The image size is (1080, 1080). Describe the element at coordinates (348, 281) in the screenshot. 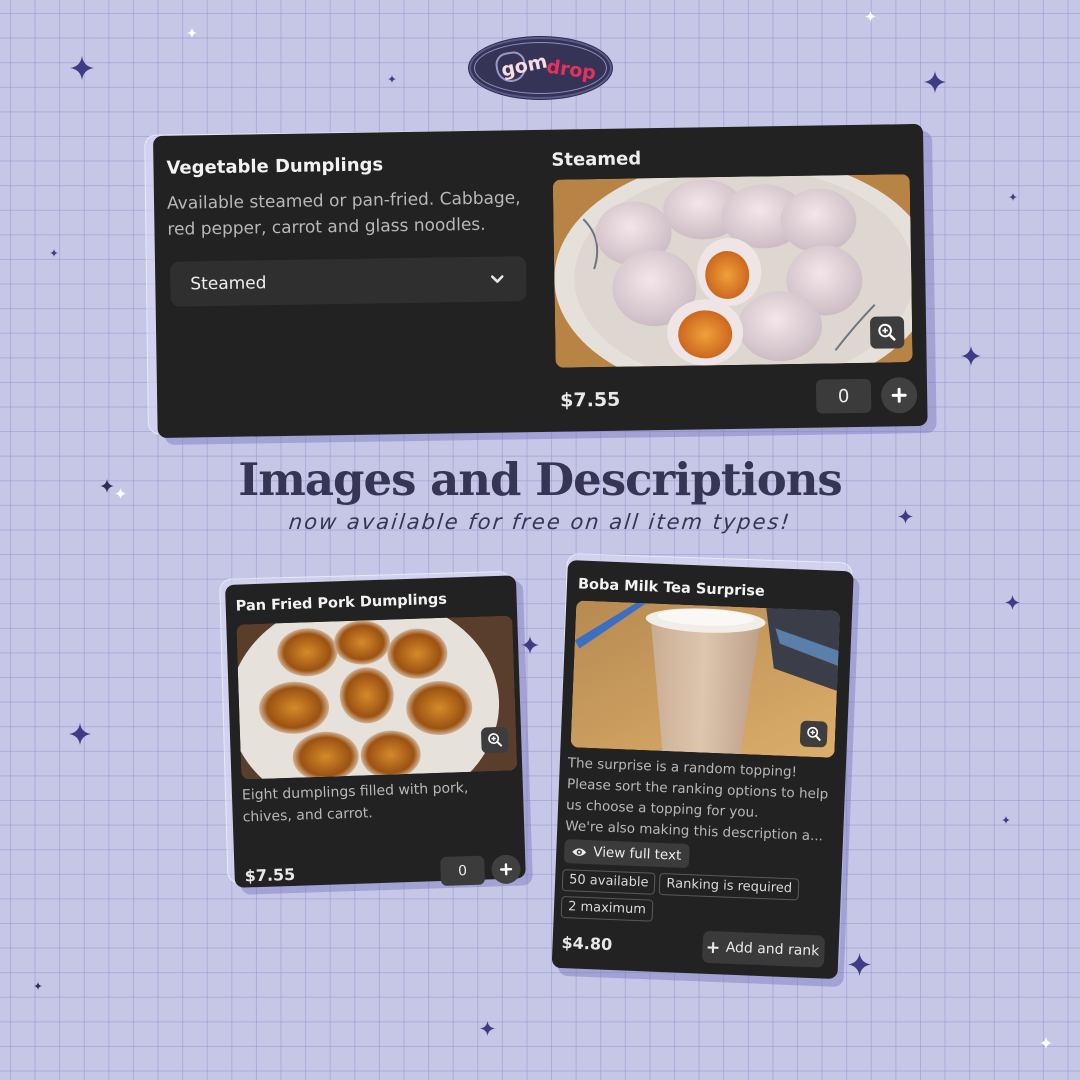

I see `option-select: Steamed` at that location.